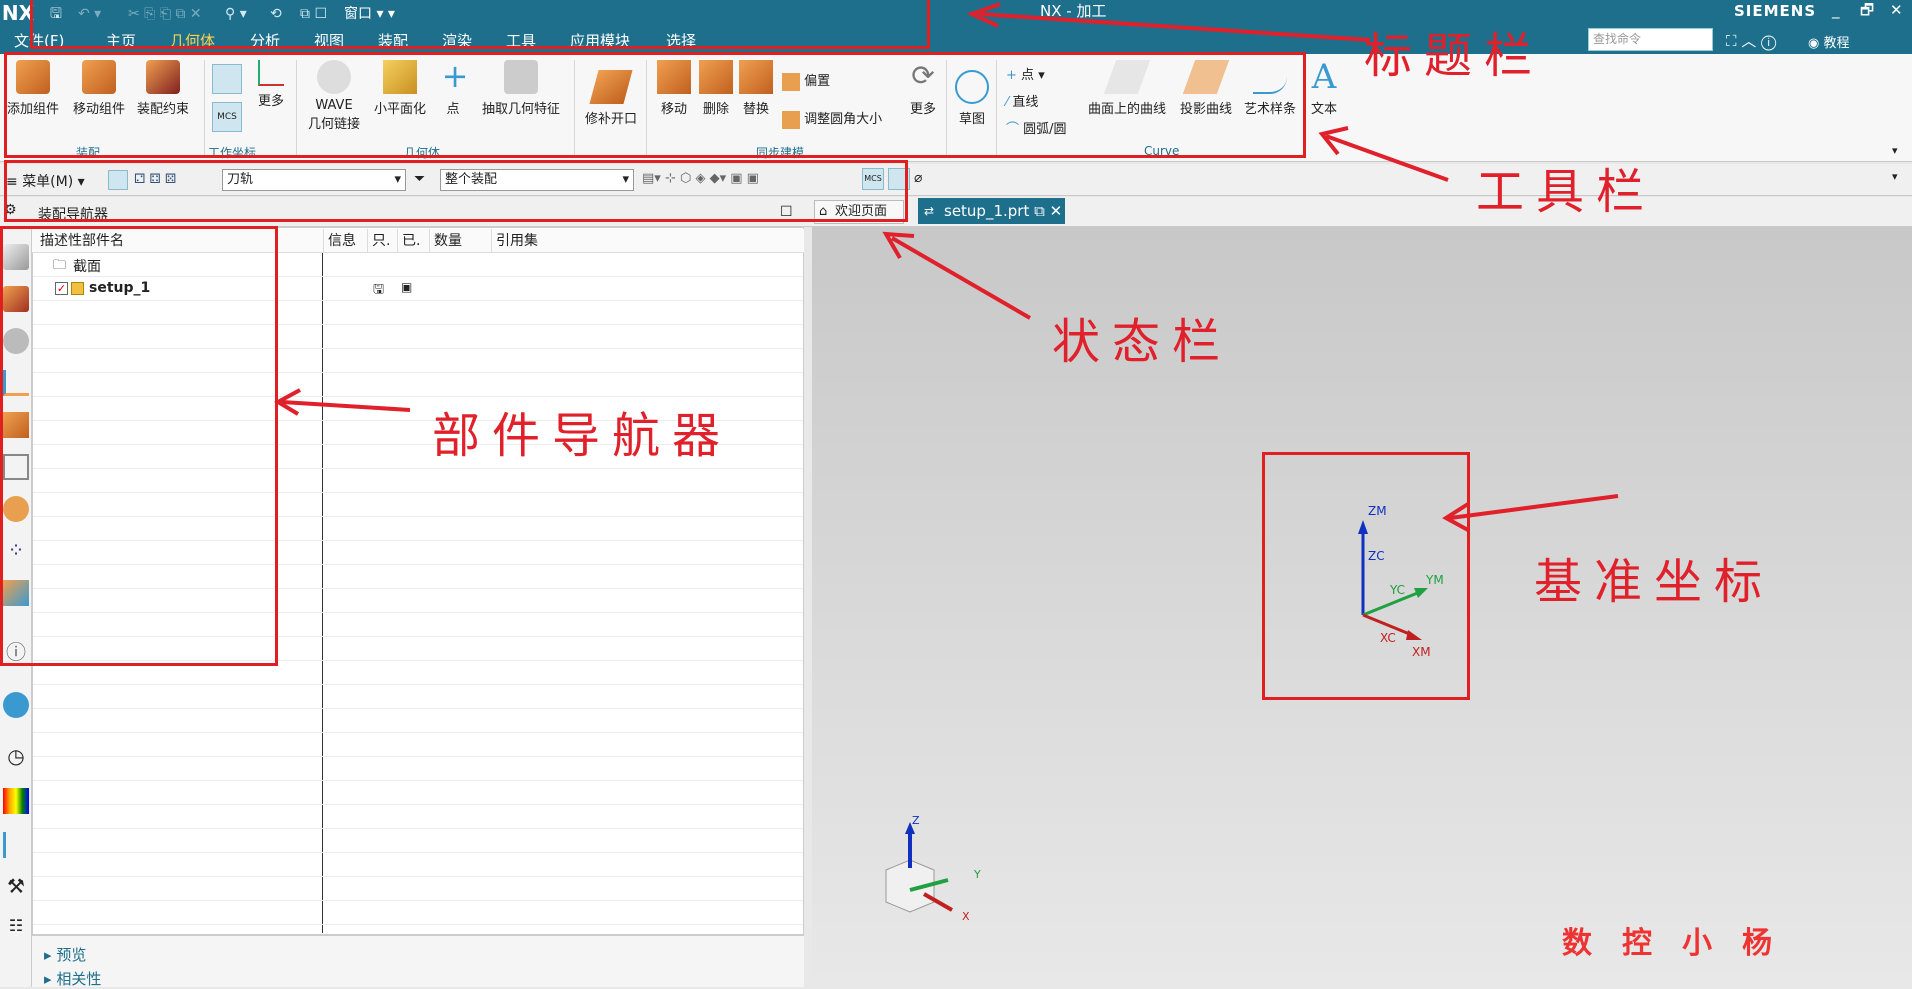  Describe the element at coordinates (16, 845) in the screenshot. I see `analysis-icon` at that location.